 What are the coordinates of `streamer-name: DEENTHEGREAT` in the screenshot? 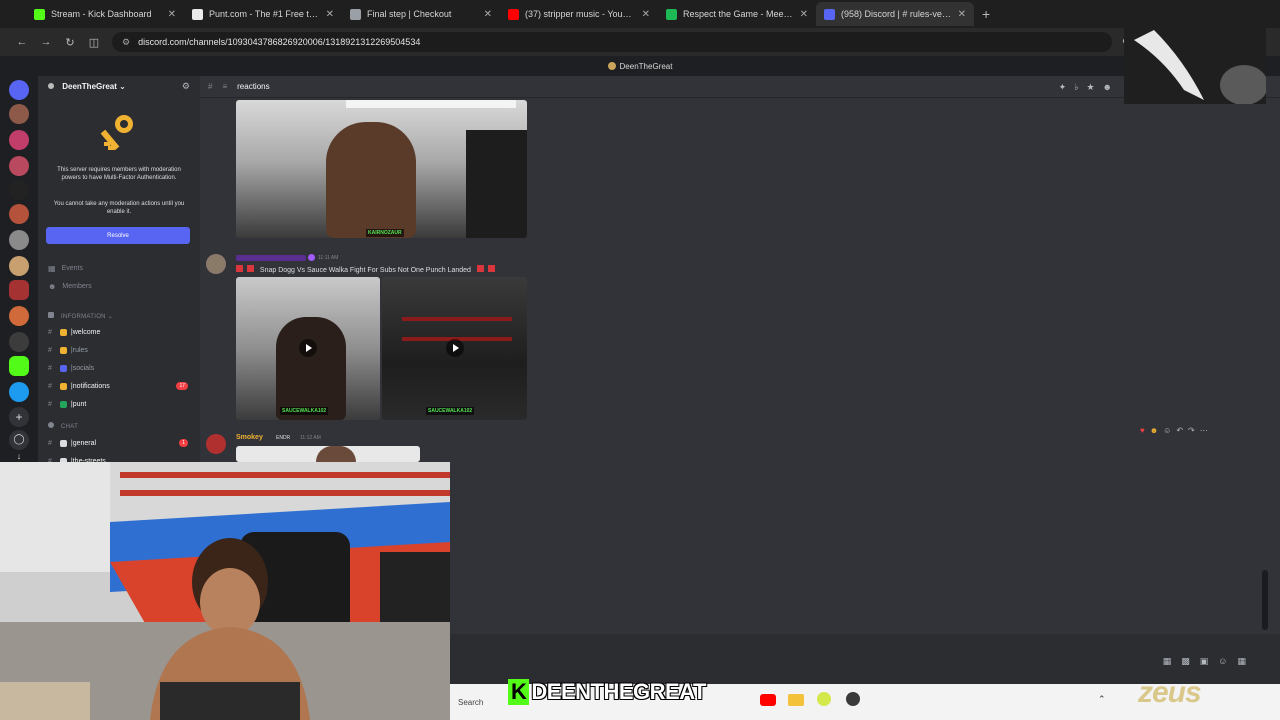 It's located at (618, 691).